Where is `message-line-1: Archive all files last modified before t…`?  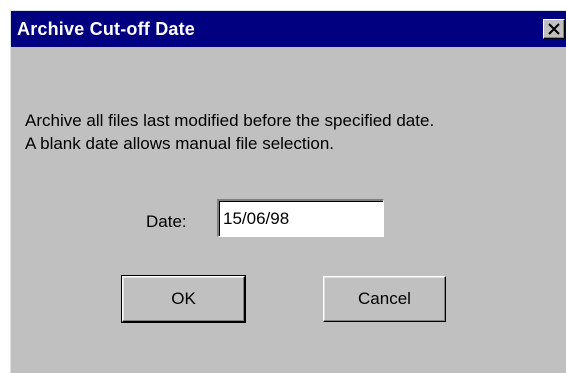 message-line-1: Archive all files last modified before t… is located at coordinates (230, 120).